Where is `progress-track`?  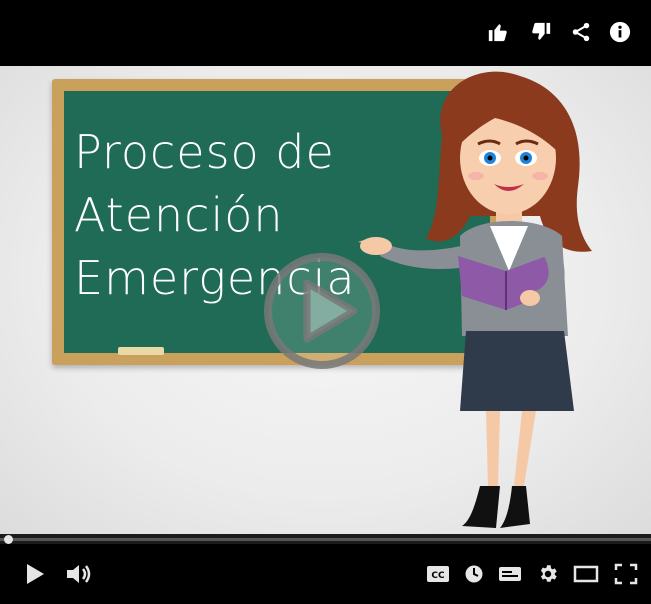 progress-track is located at coordinates (325, 539).